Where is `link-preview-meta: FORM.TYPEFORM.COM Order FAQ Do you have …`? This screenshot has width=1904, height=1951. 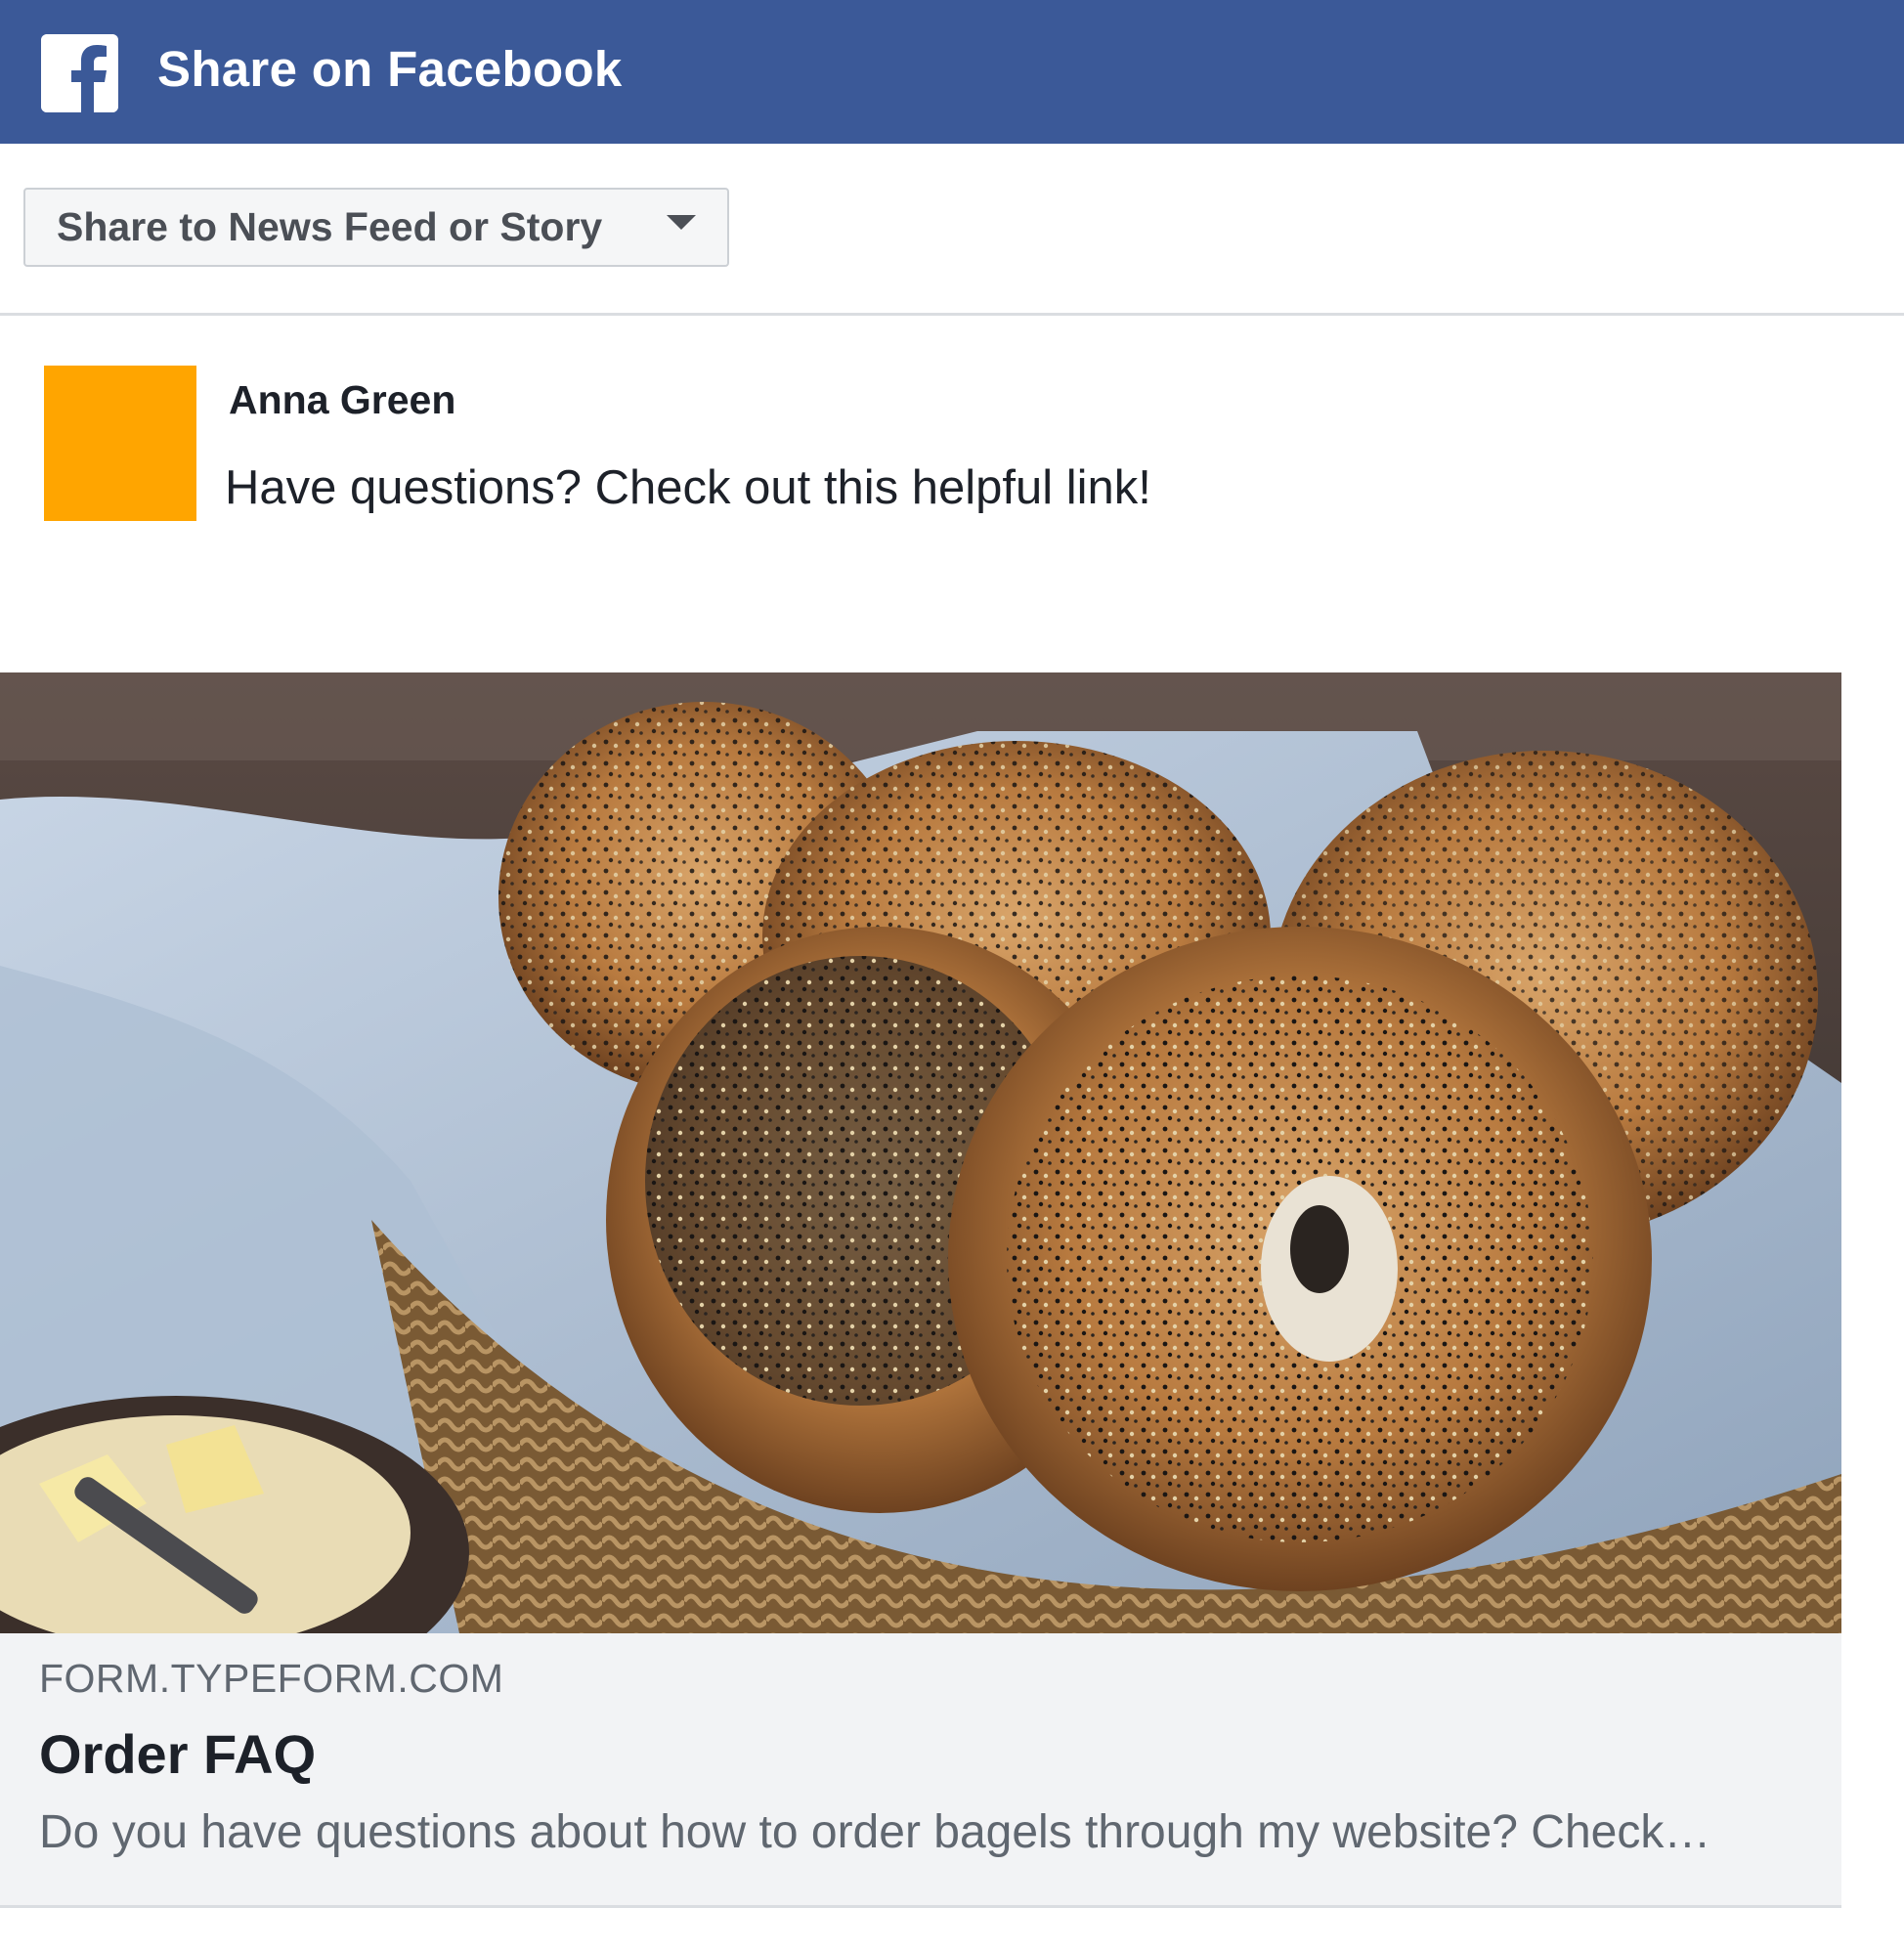 link-preview-meta: FORM.TYPEFORM.COM Order FAQ Do you have … is located at coordinates (920, 1770).